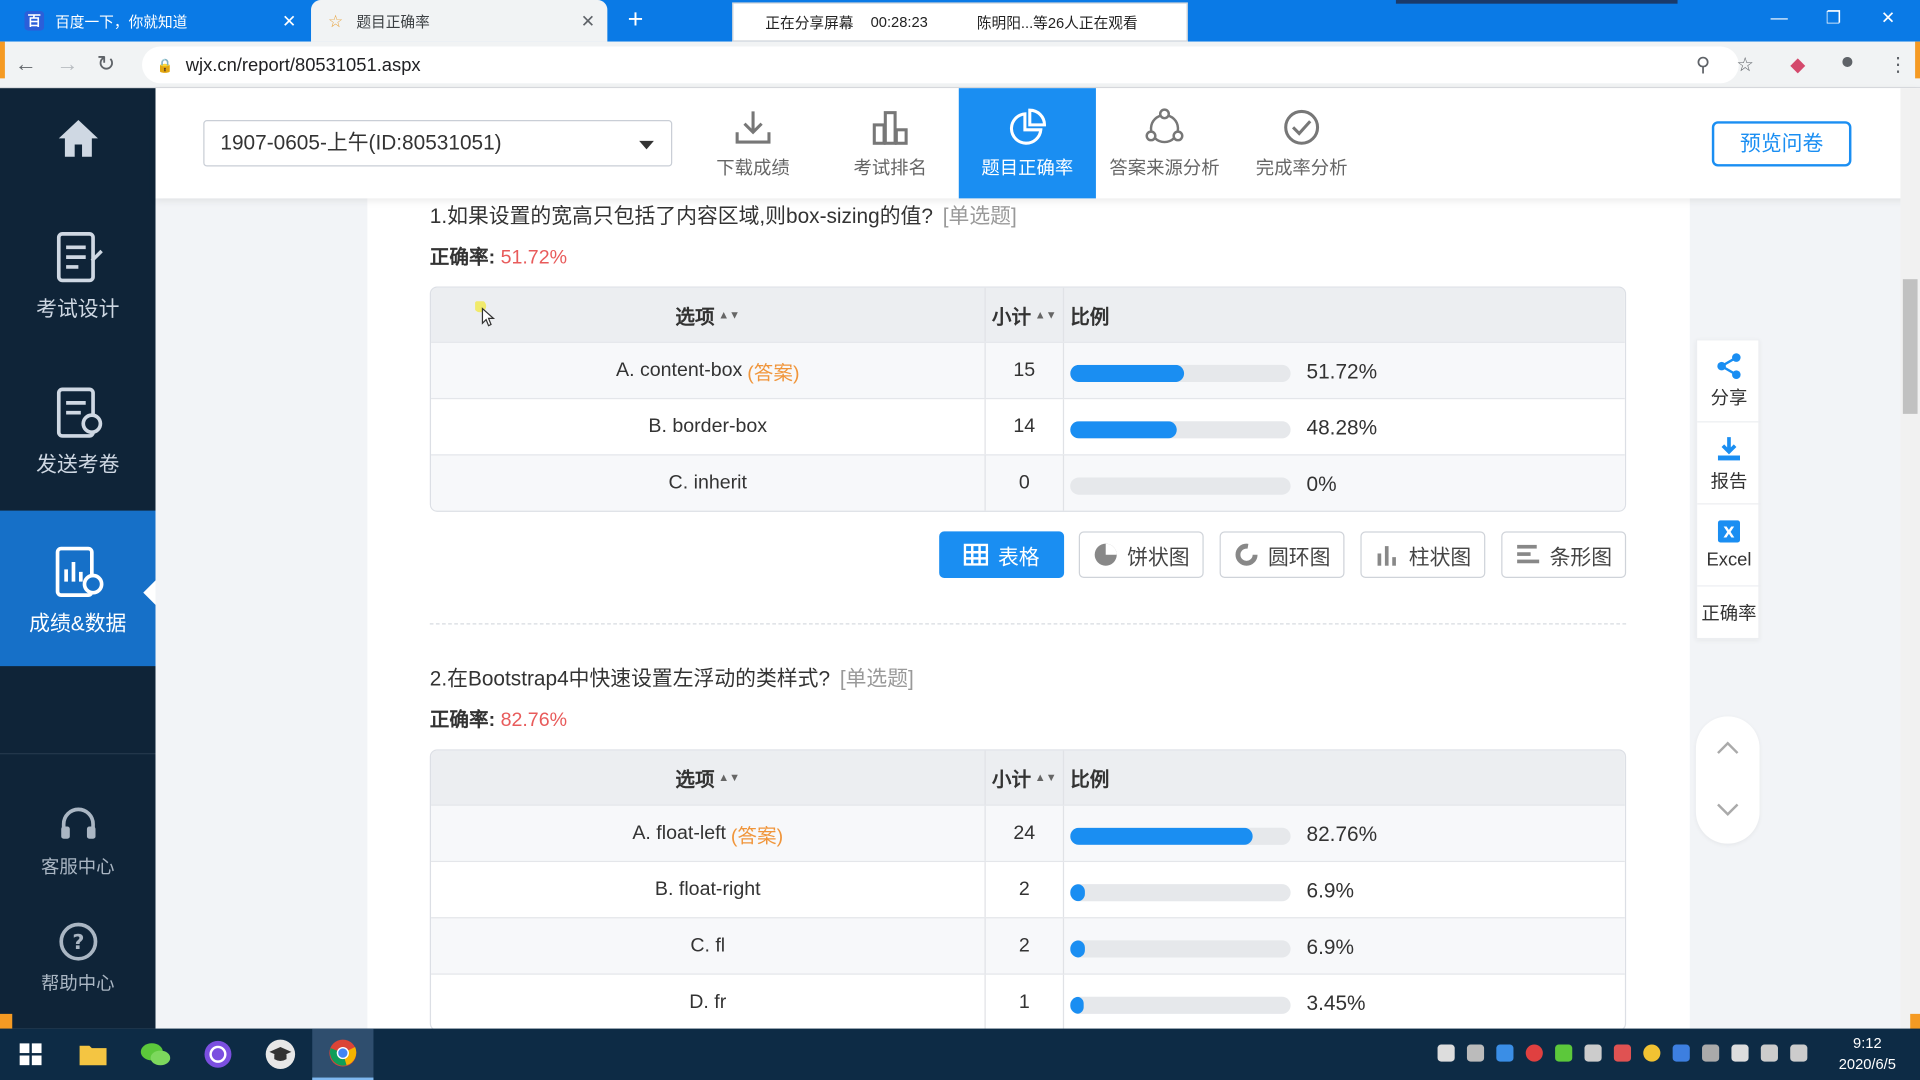 Image resolution: width=1920 pixels, height=1080 pixels. What do you see at coordinates (149, 592) in the screenshot?
I see `selected-pointer` at bounding box center [149, 592].